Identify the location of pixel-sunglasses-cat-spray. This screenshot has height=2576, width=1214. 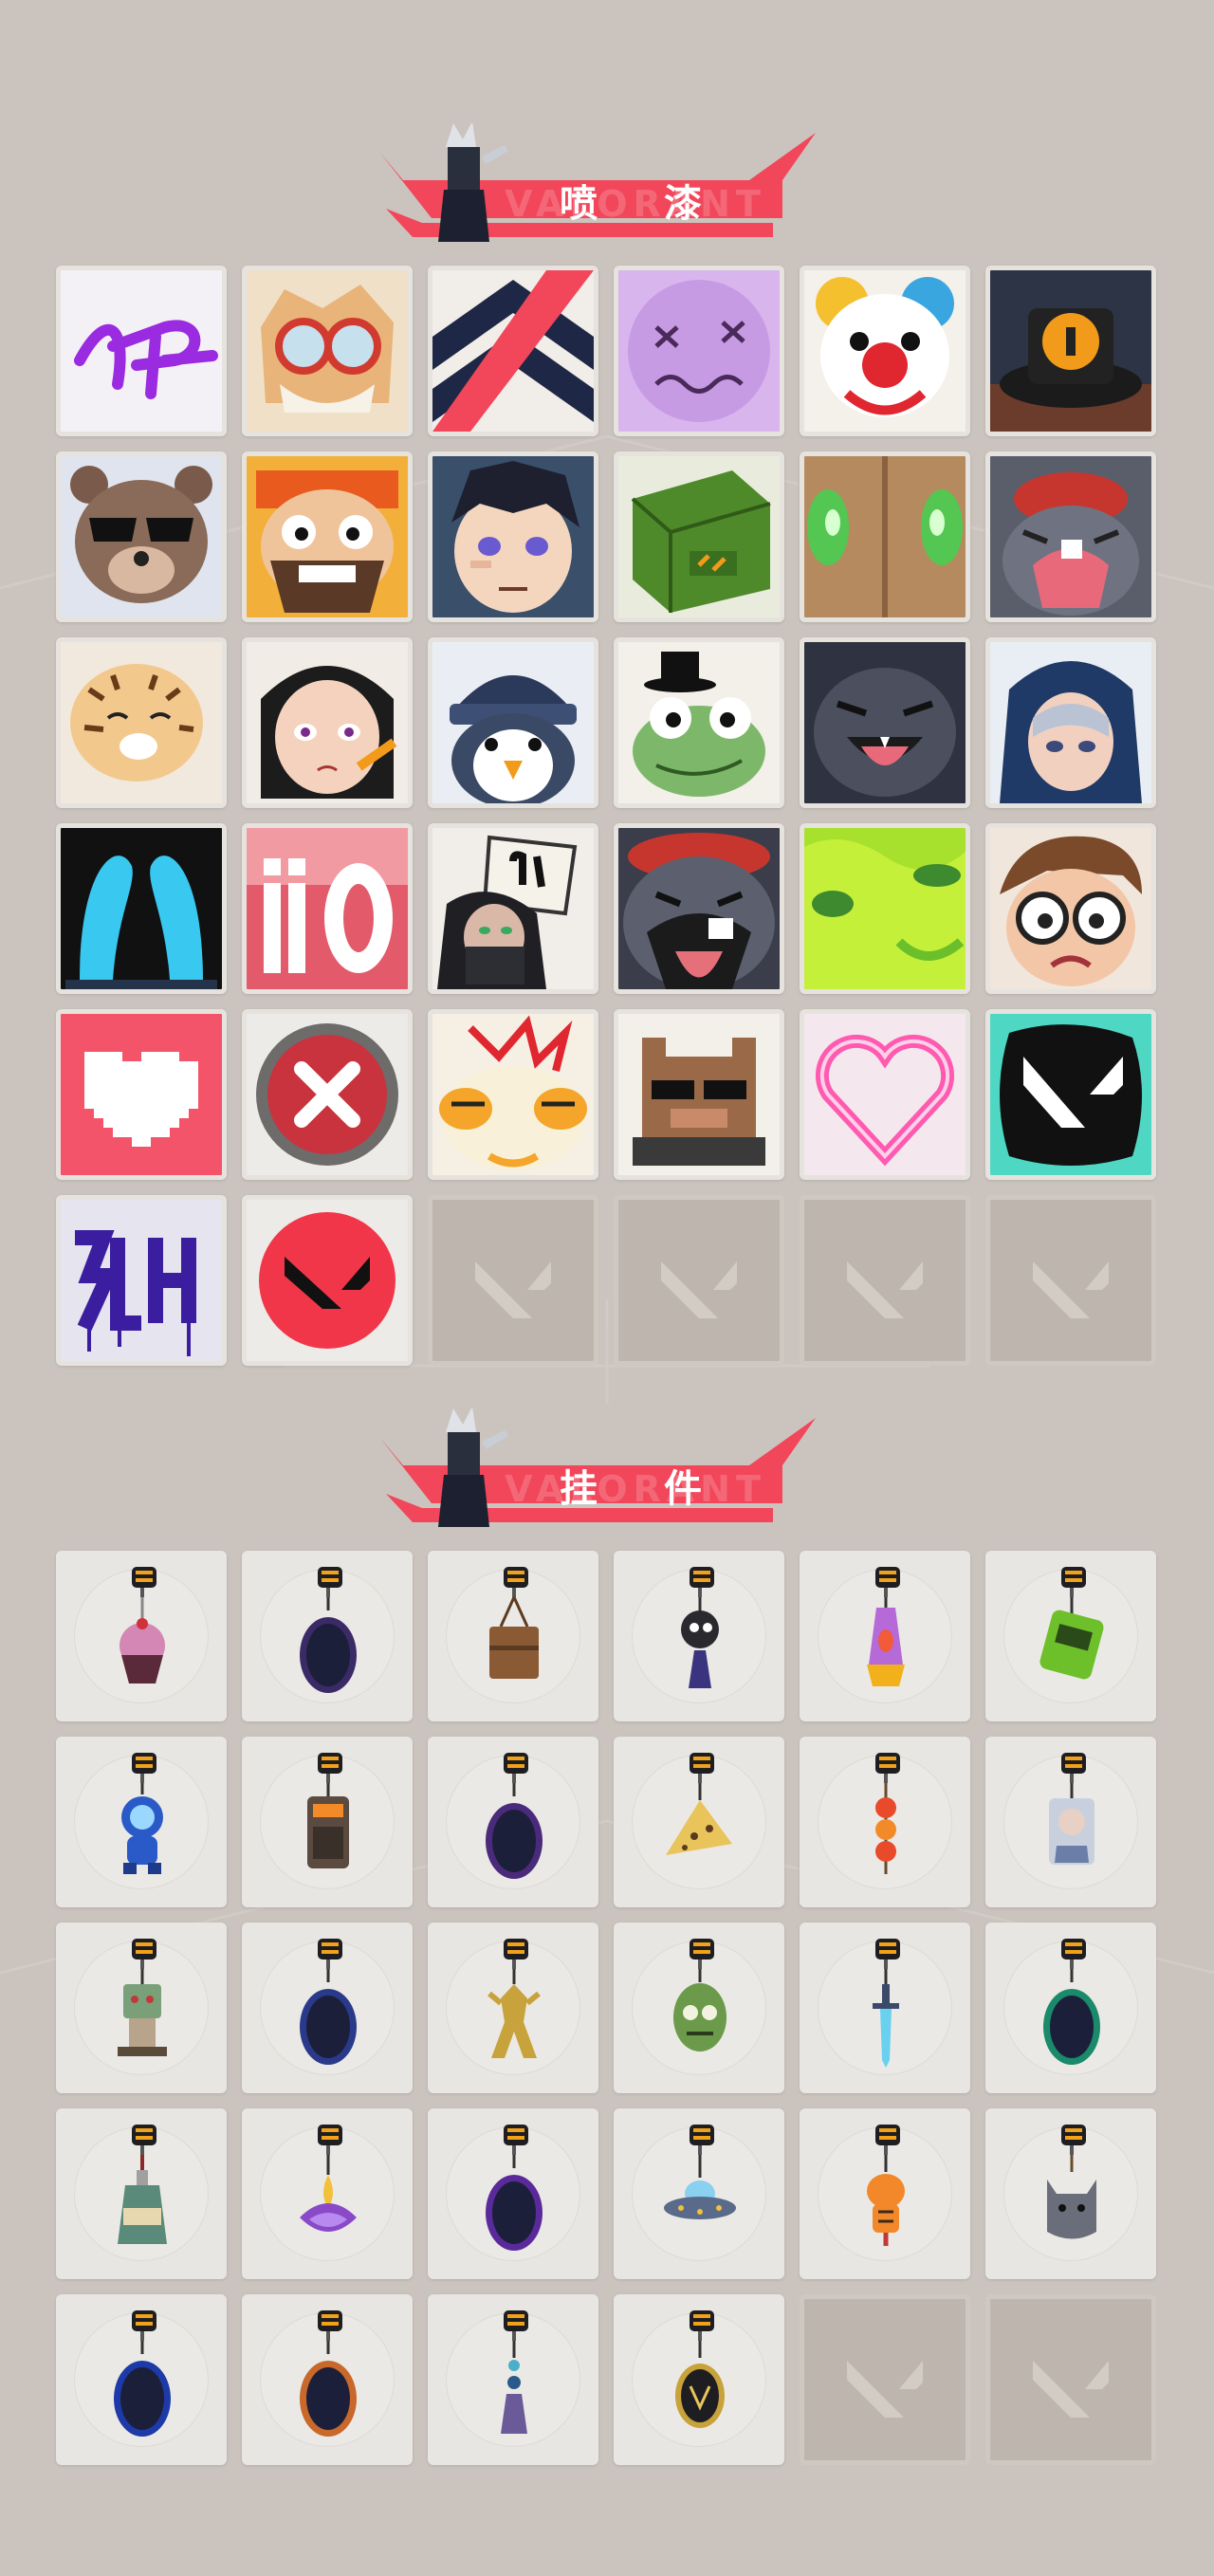
(699, 1094).